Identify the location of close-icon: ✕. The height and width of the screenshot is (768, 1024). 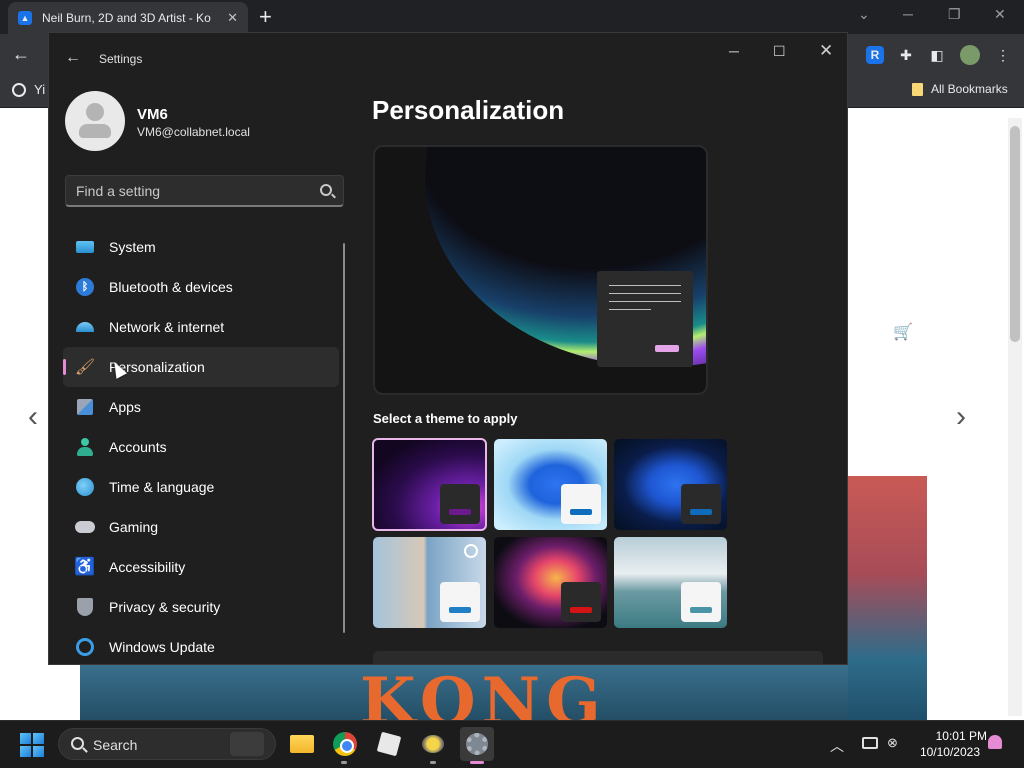
(826, 51).